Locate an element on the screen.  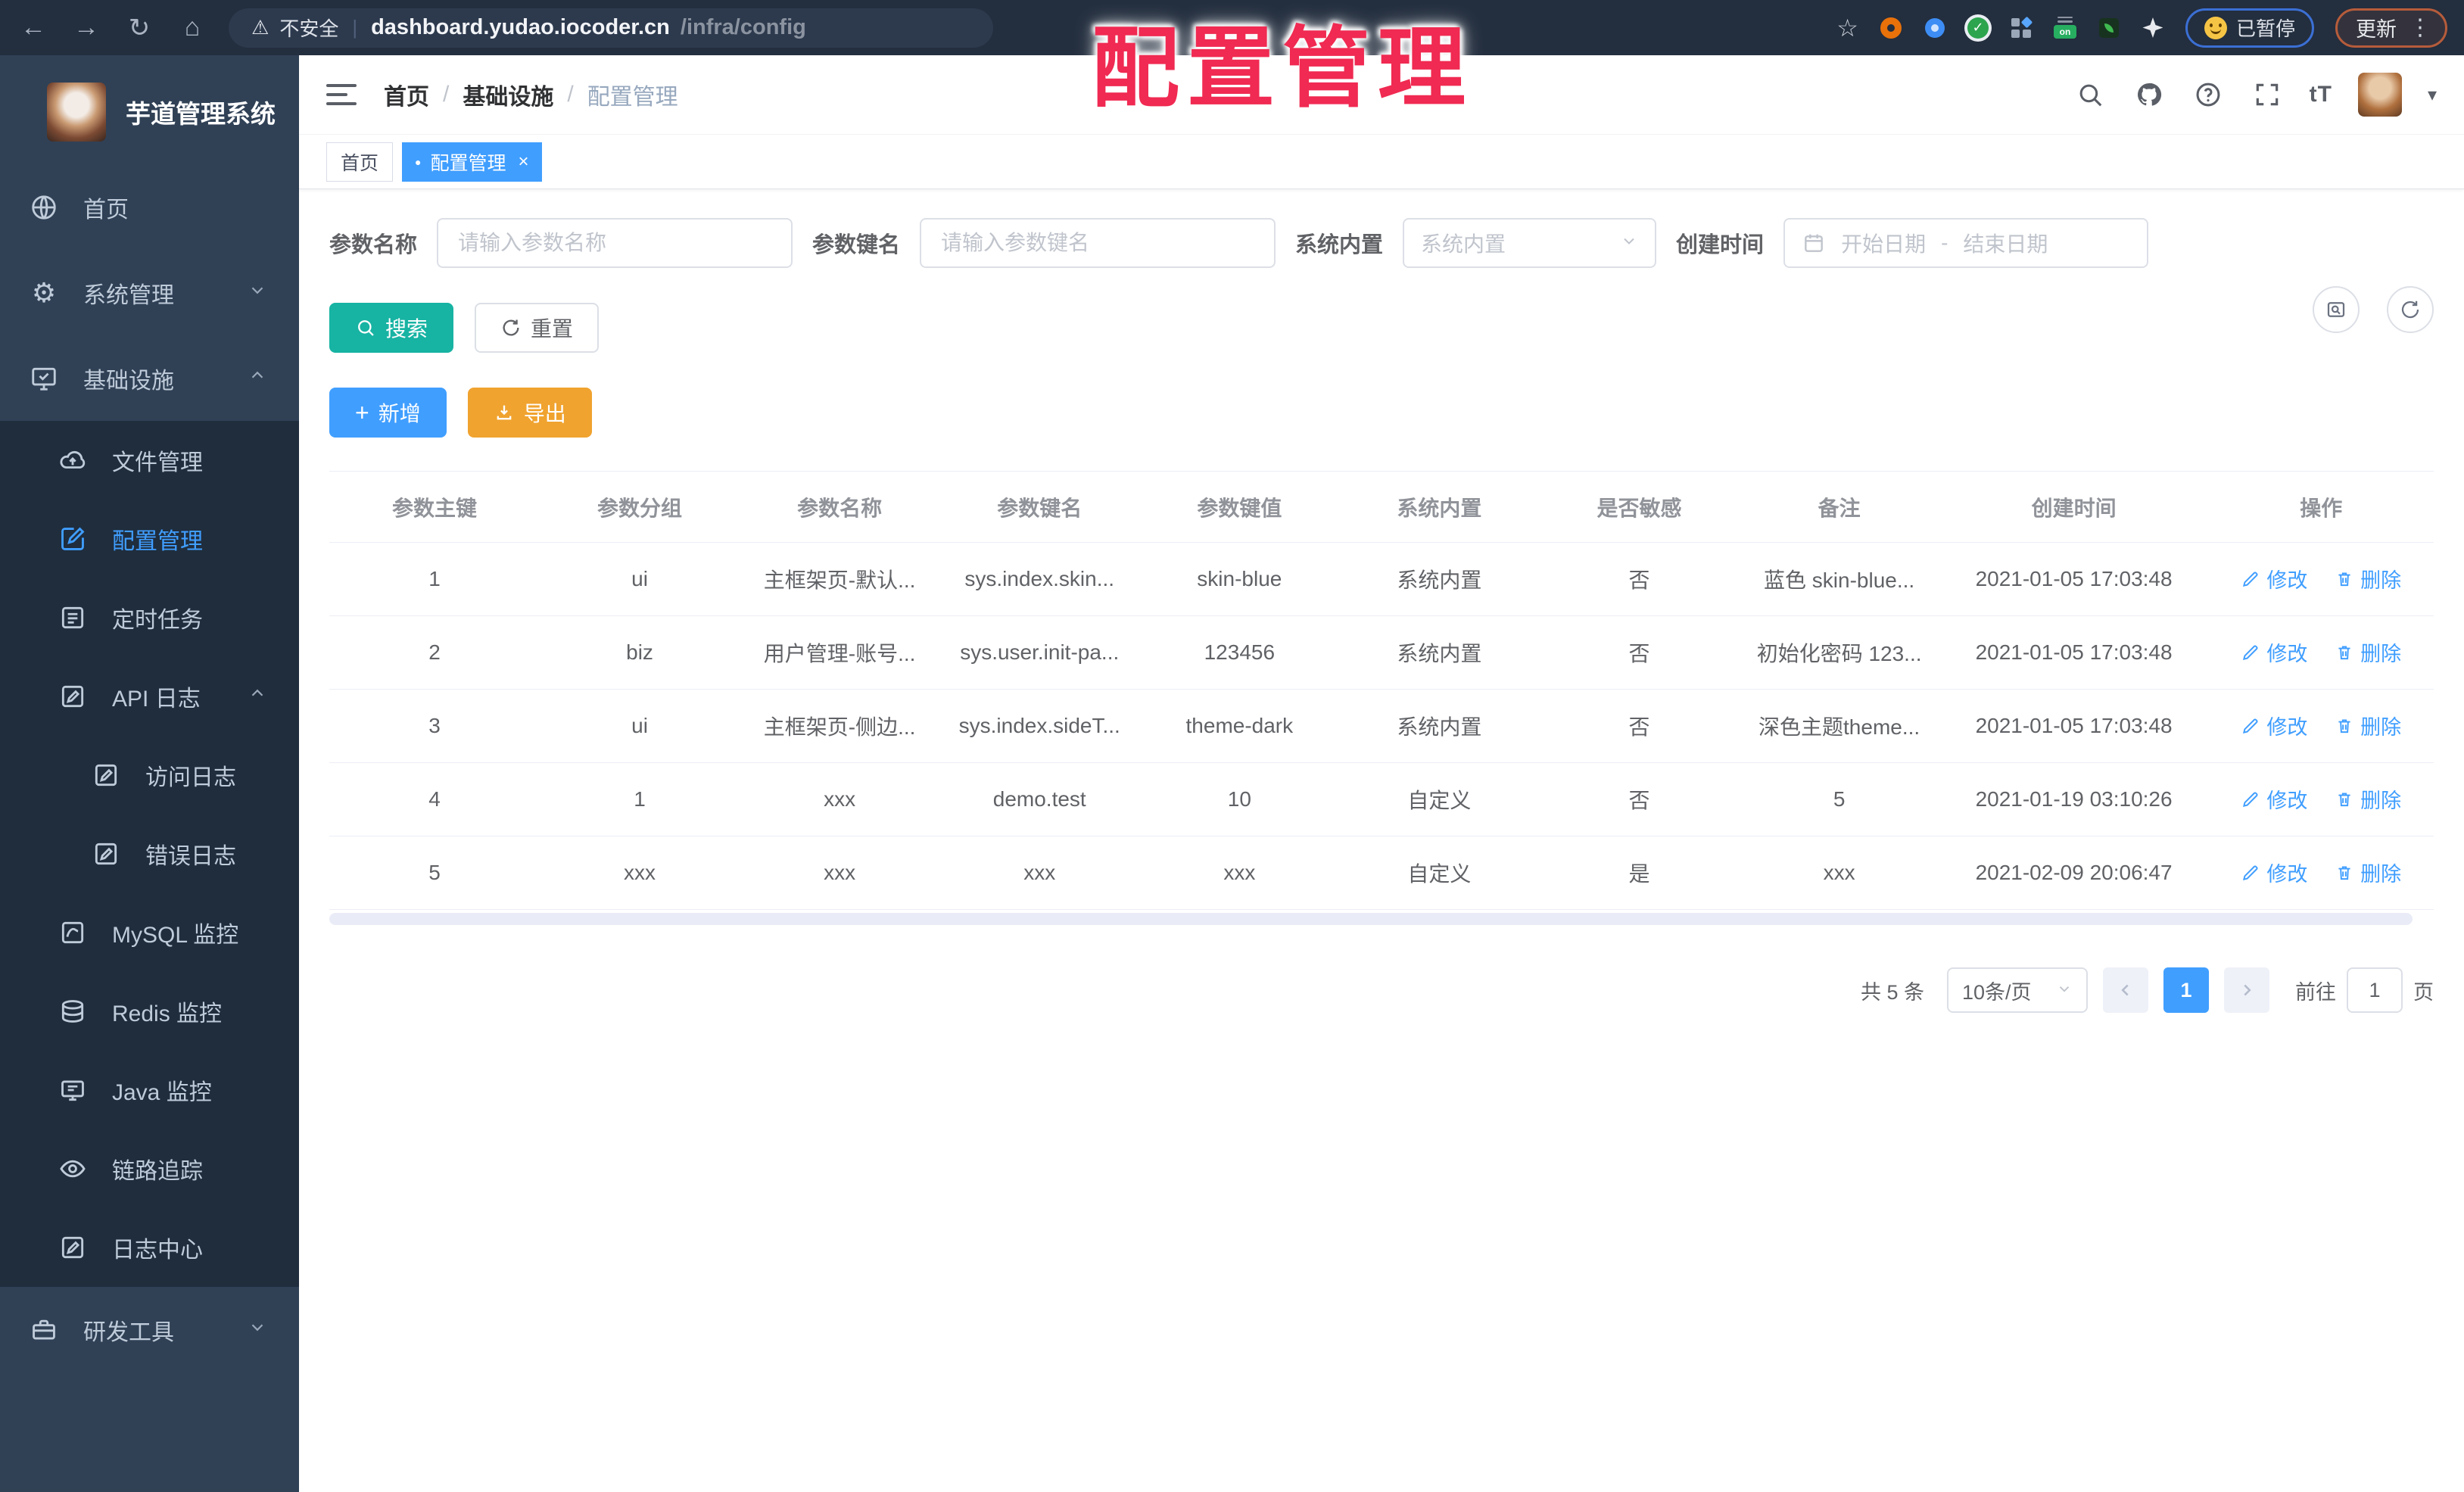
extension-sprout-icon is located at coordinates (2109, 28).